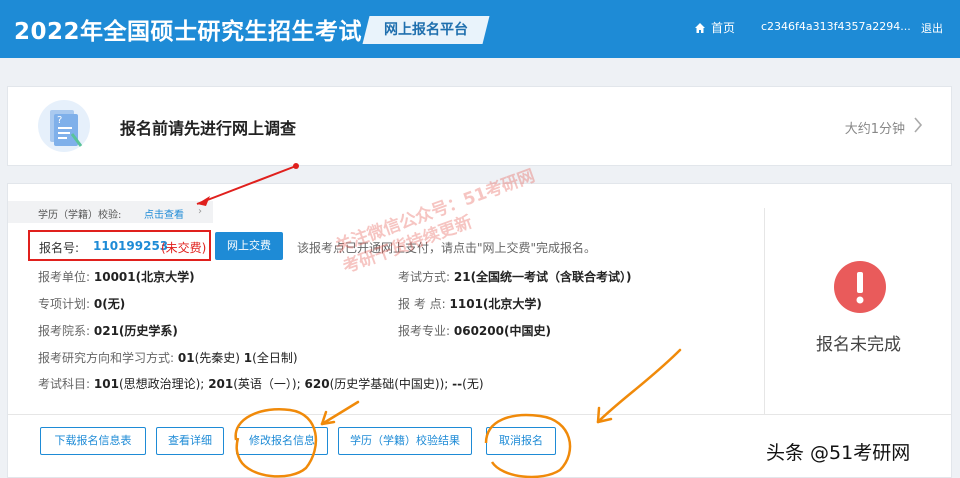  Describe the element at coordinates (858, 345) in the screenshot. I see `registration-status-text: 报名未完成` at that location.